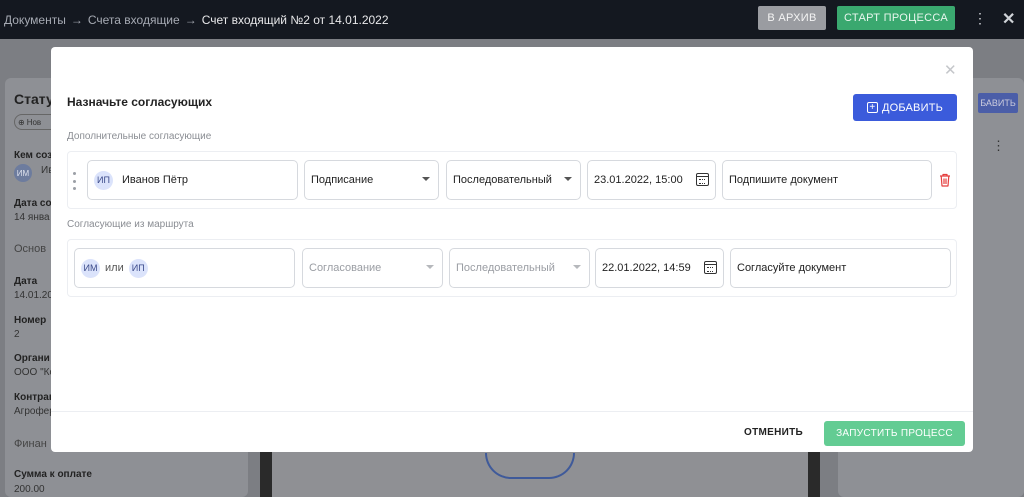 This screenshot has width=1024, height=497. Describe the element at coordinates (32, 217) in the screenshot. I see `date-created-value: 14 янва` at that location.